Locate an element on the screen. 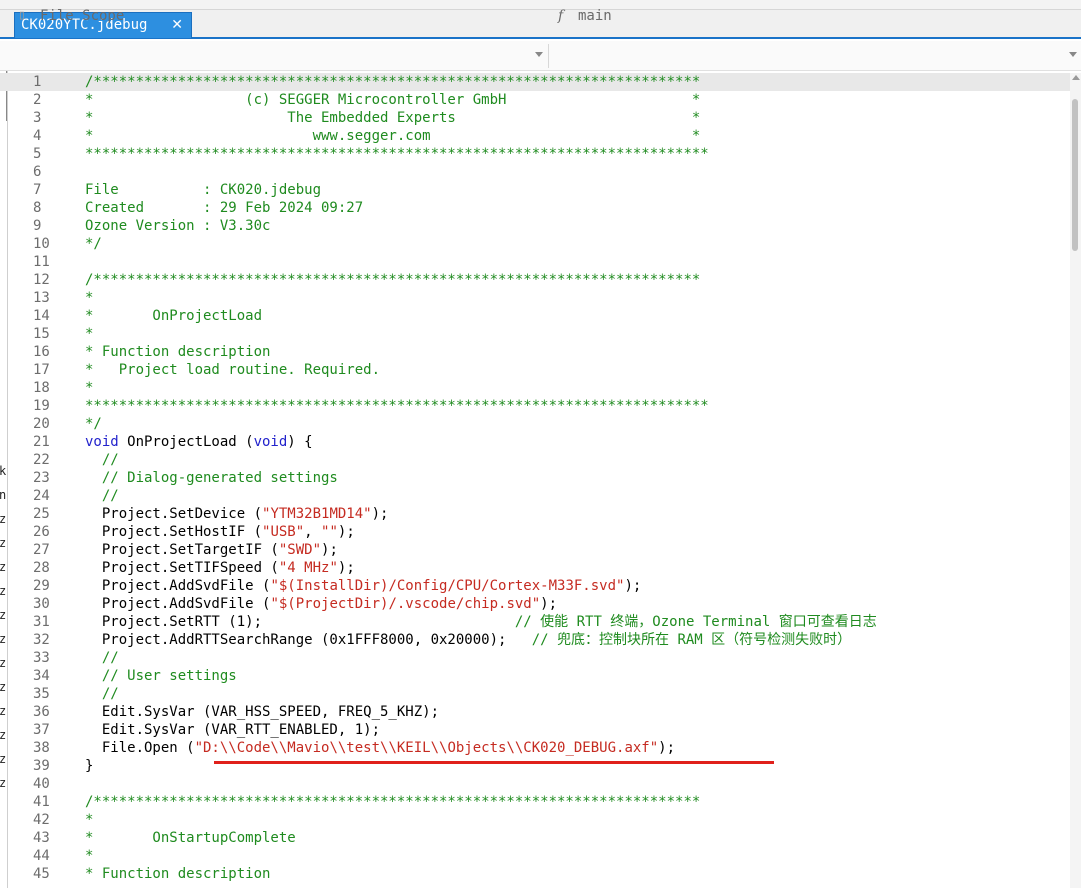 Image resolution: width=1081 pixels, height=888 pixels. code-line: 24 // is located at coordinates (535, 496).